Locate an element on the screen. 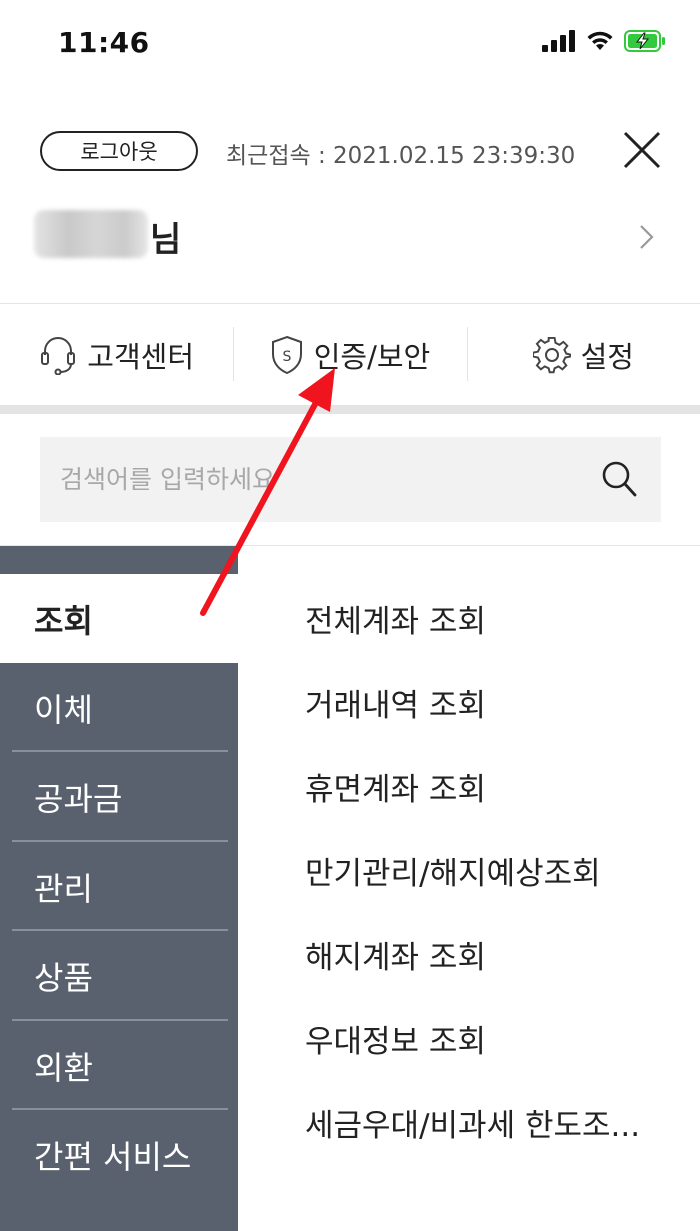 The image size is (700, 1231). category-item-products: 상품 is located at coordinates (119, 975).